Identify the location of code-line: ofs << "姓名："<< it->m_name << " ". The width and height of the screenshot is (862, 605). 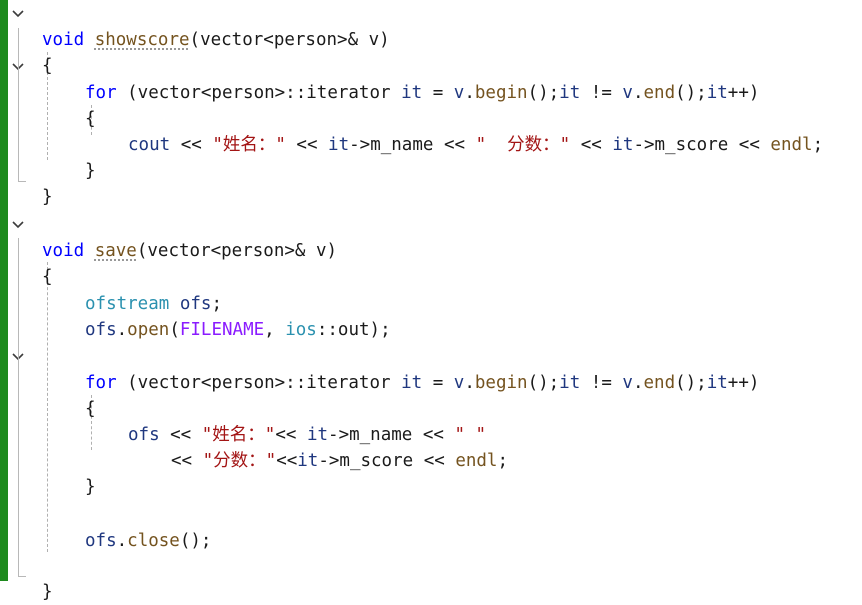
(243, 420).